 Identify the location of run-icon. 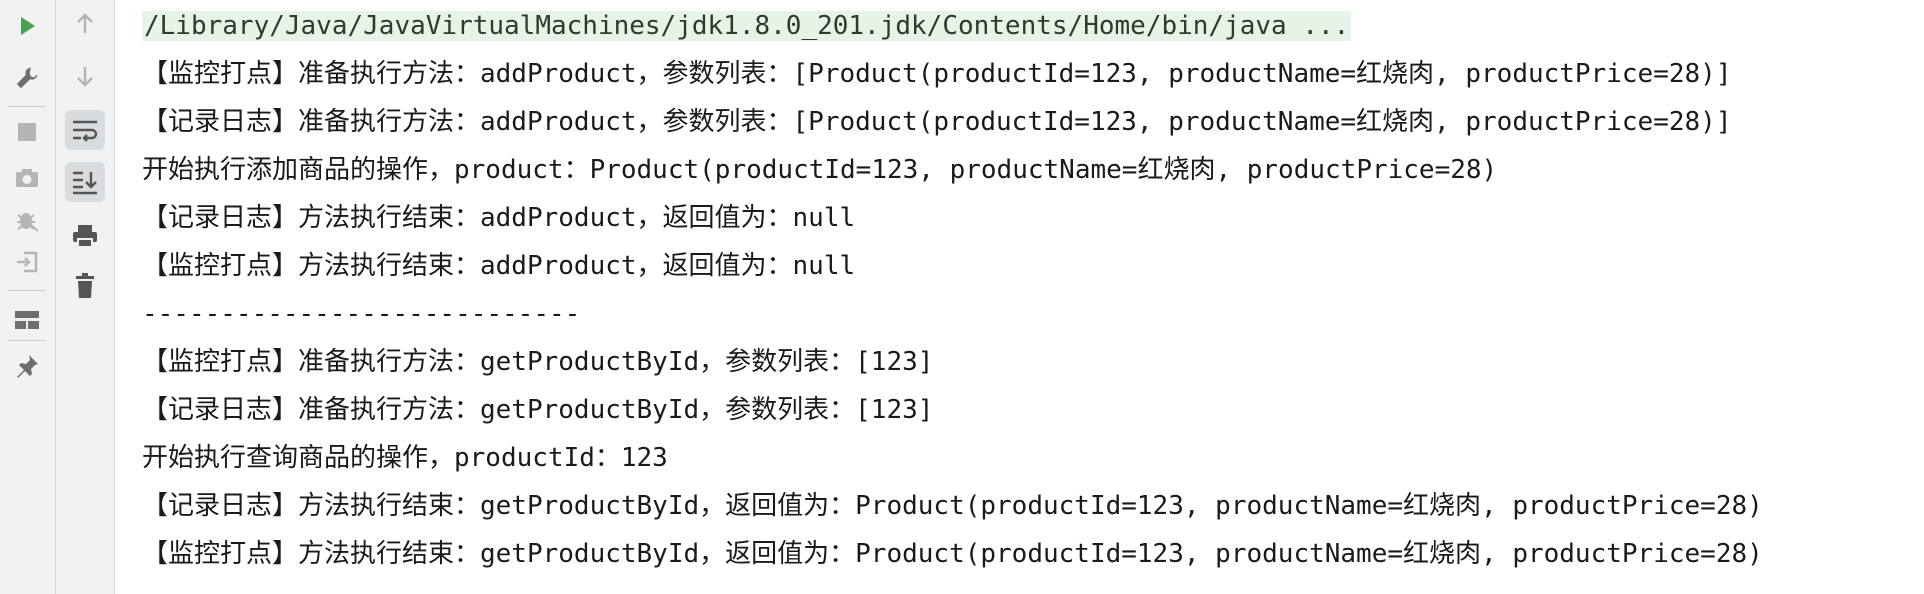
(28, 26).